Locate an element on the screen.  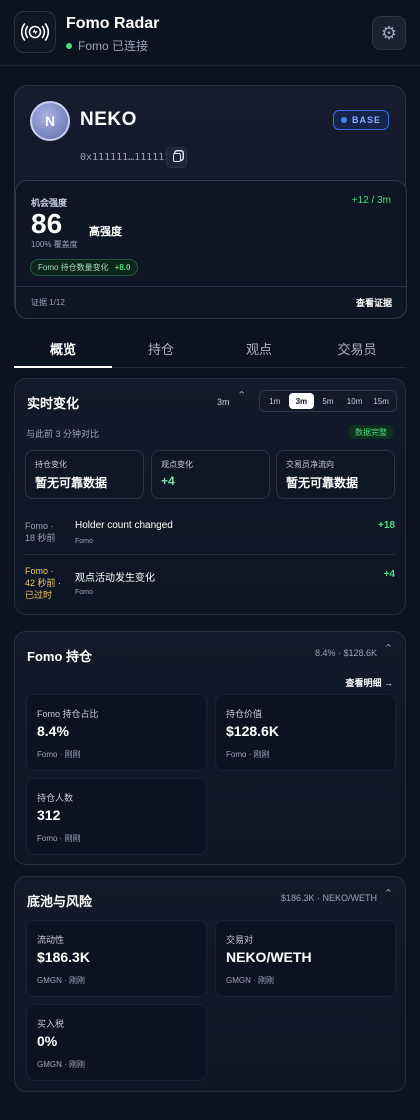
gear-icon: ⚙ is located at coordinates (389, 32).